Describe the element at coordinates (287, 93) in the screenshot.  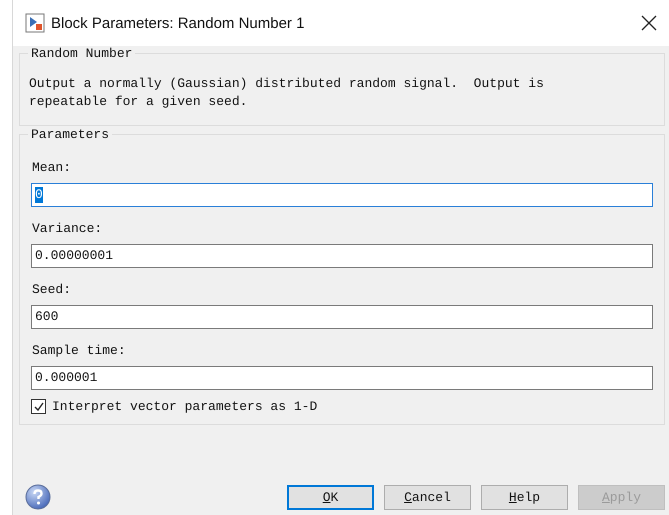
I see `description-text: Output a normally (Gaussian) distributed random signal. Output is repeatable for a given seed.` at that location.